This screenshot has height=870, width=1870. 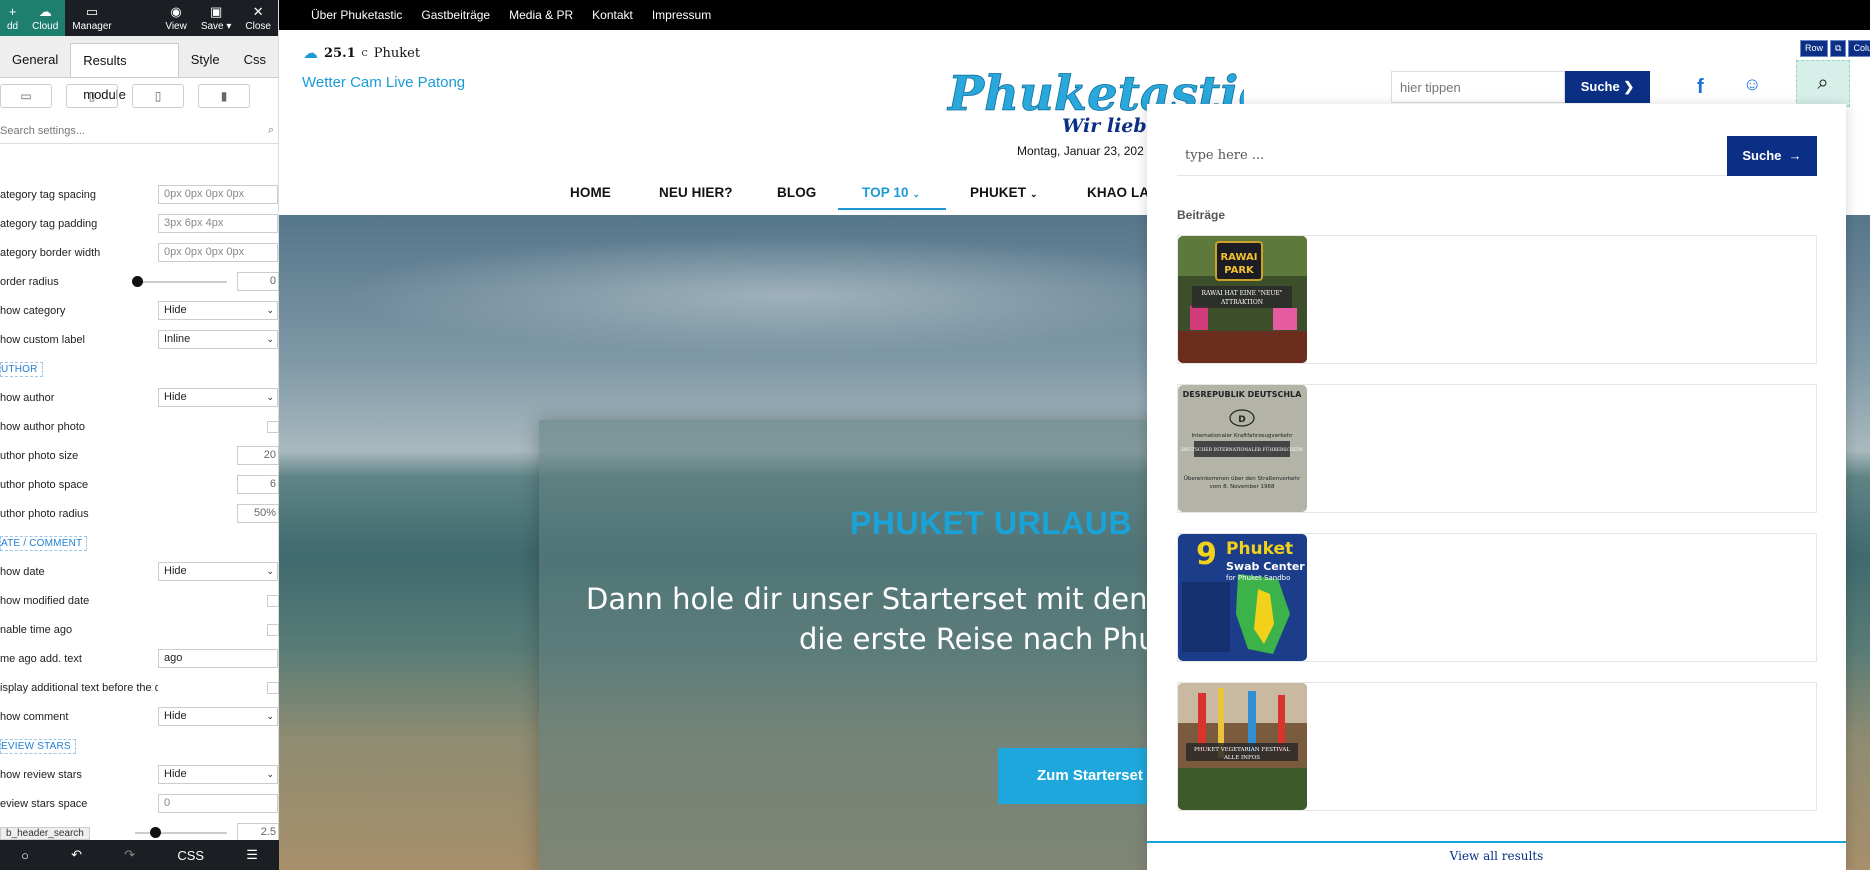 What do you see at coordinates (612, 15) in the screenshot?
I see `topbar-link: Kontakt` at bounding box center [612, 15].